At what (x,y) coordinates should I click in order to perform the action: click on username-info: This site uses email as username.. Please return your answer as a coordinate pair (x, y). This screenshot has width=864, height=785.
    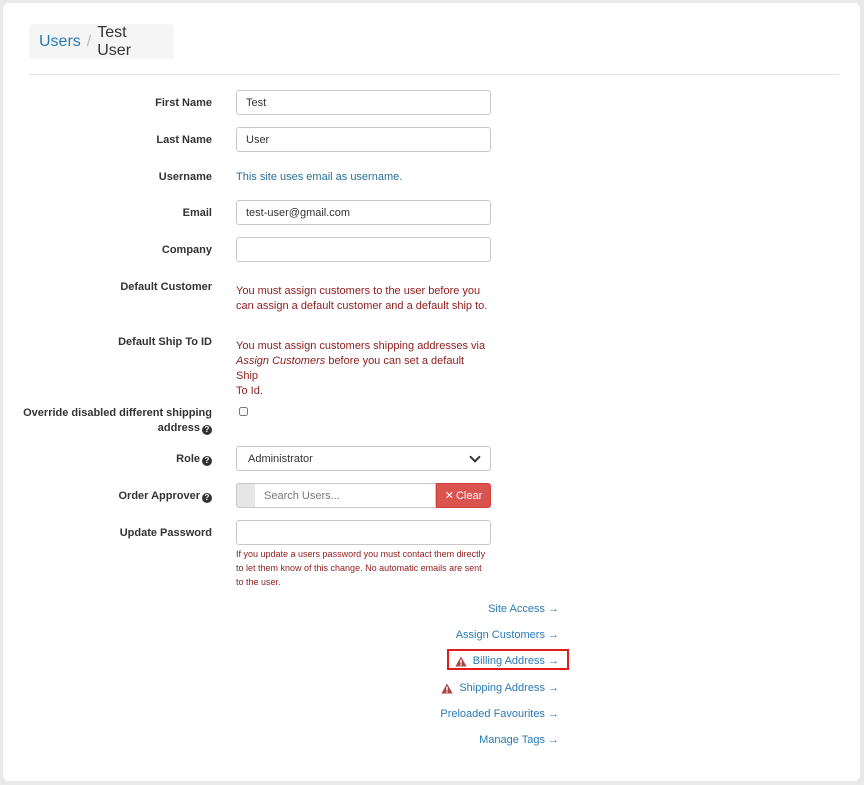
    Looking at the image, I should click on (319, 177).